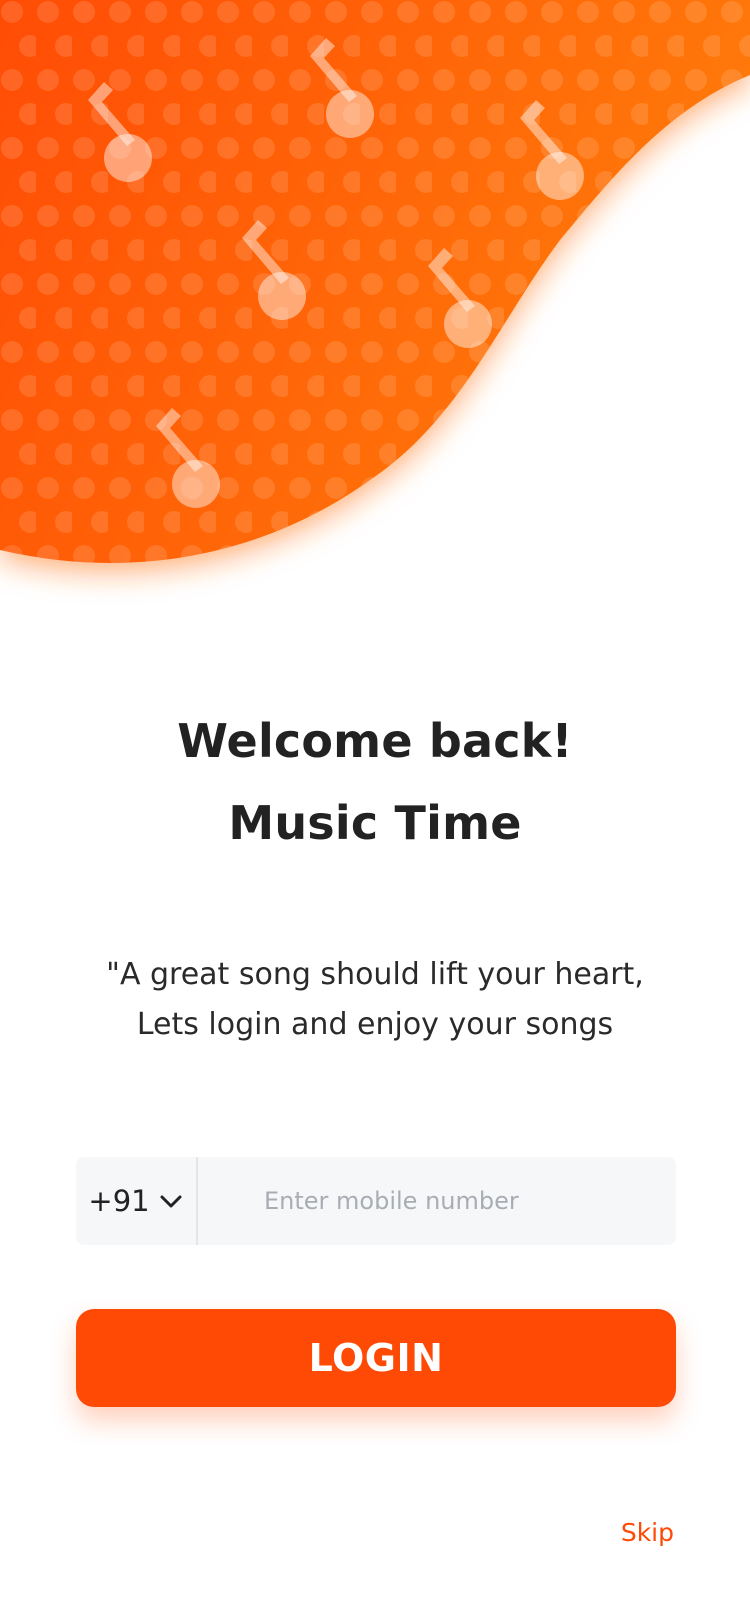 This screenshot has height=1624, width=750. I want to click on tagline-line-1: "A great song should lift your heart,, so click(375, 974).